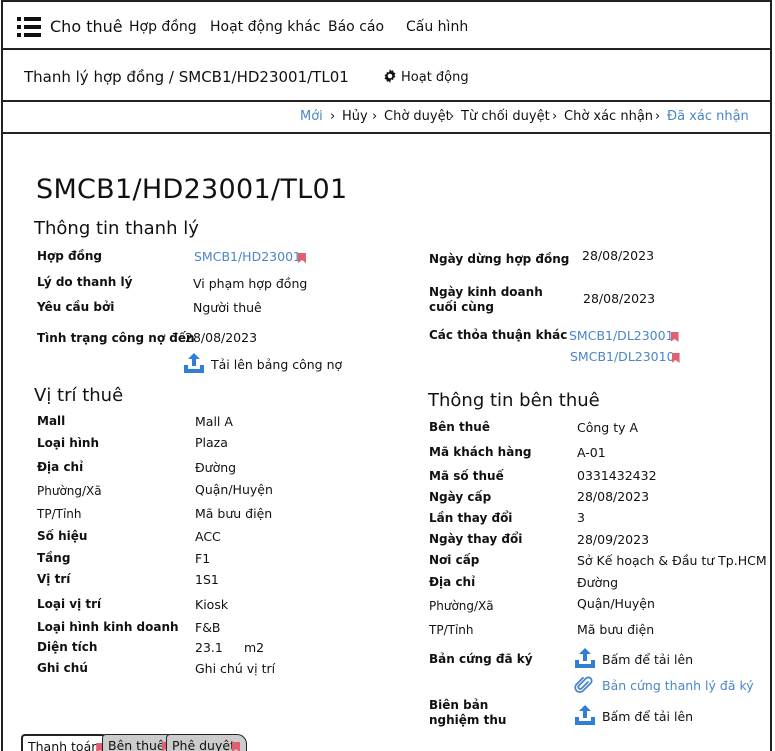 The width and height of the screenshot is (775, 751). I want to click on location-field-value: F1, so click(203, 558).